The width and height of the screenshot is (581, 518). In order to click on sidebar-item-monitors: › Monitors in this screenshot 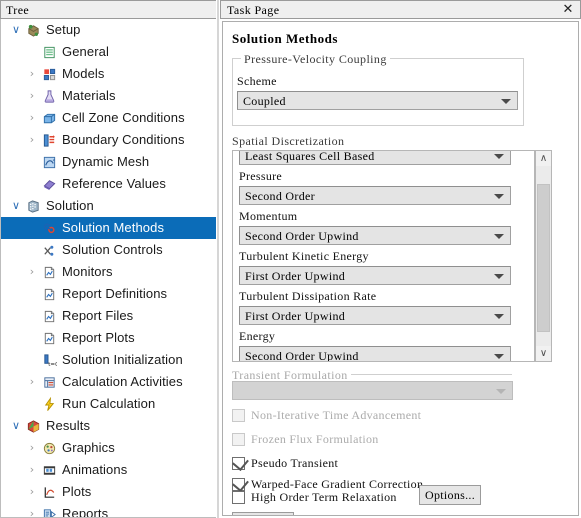, I will do `click(108, 272)`.